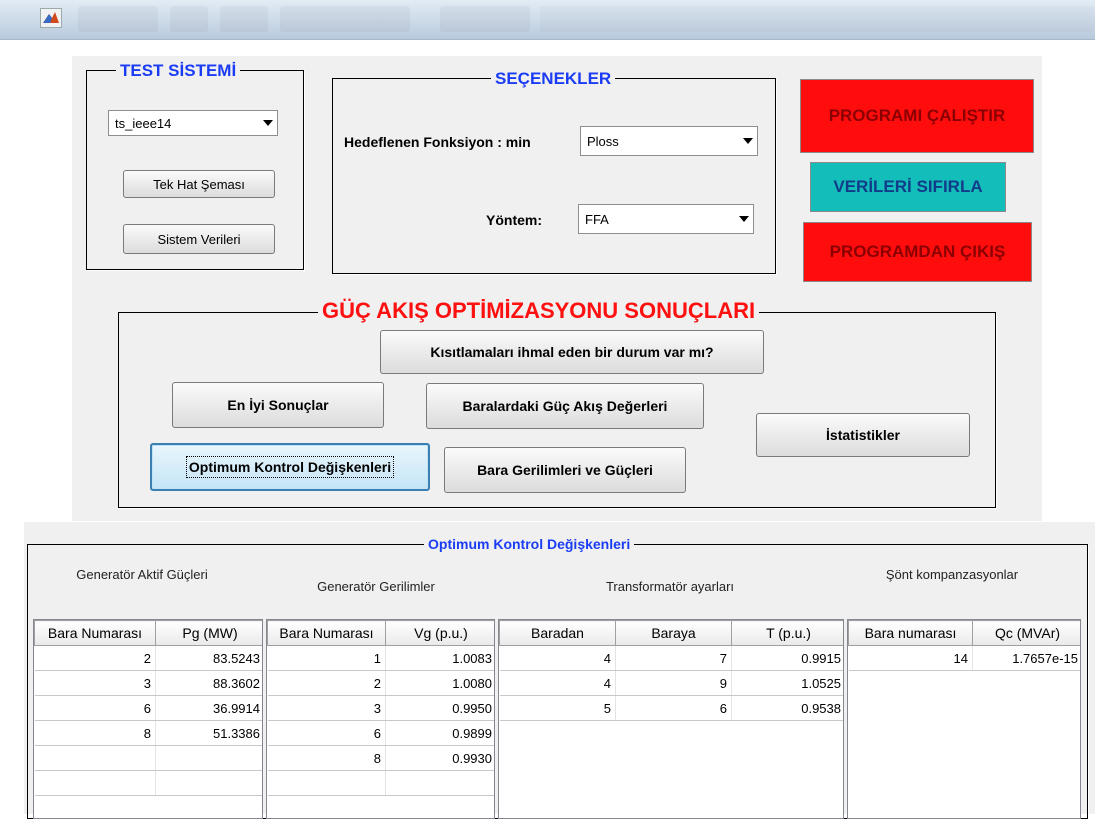 This screenshot has height=819, width=1095. I want to click on table-row: 4 7 0.9915, so click(671, 658).